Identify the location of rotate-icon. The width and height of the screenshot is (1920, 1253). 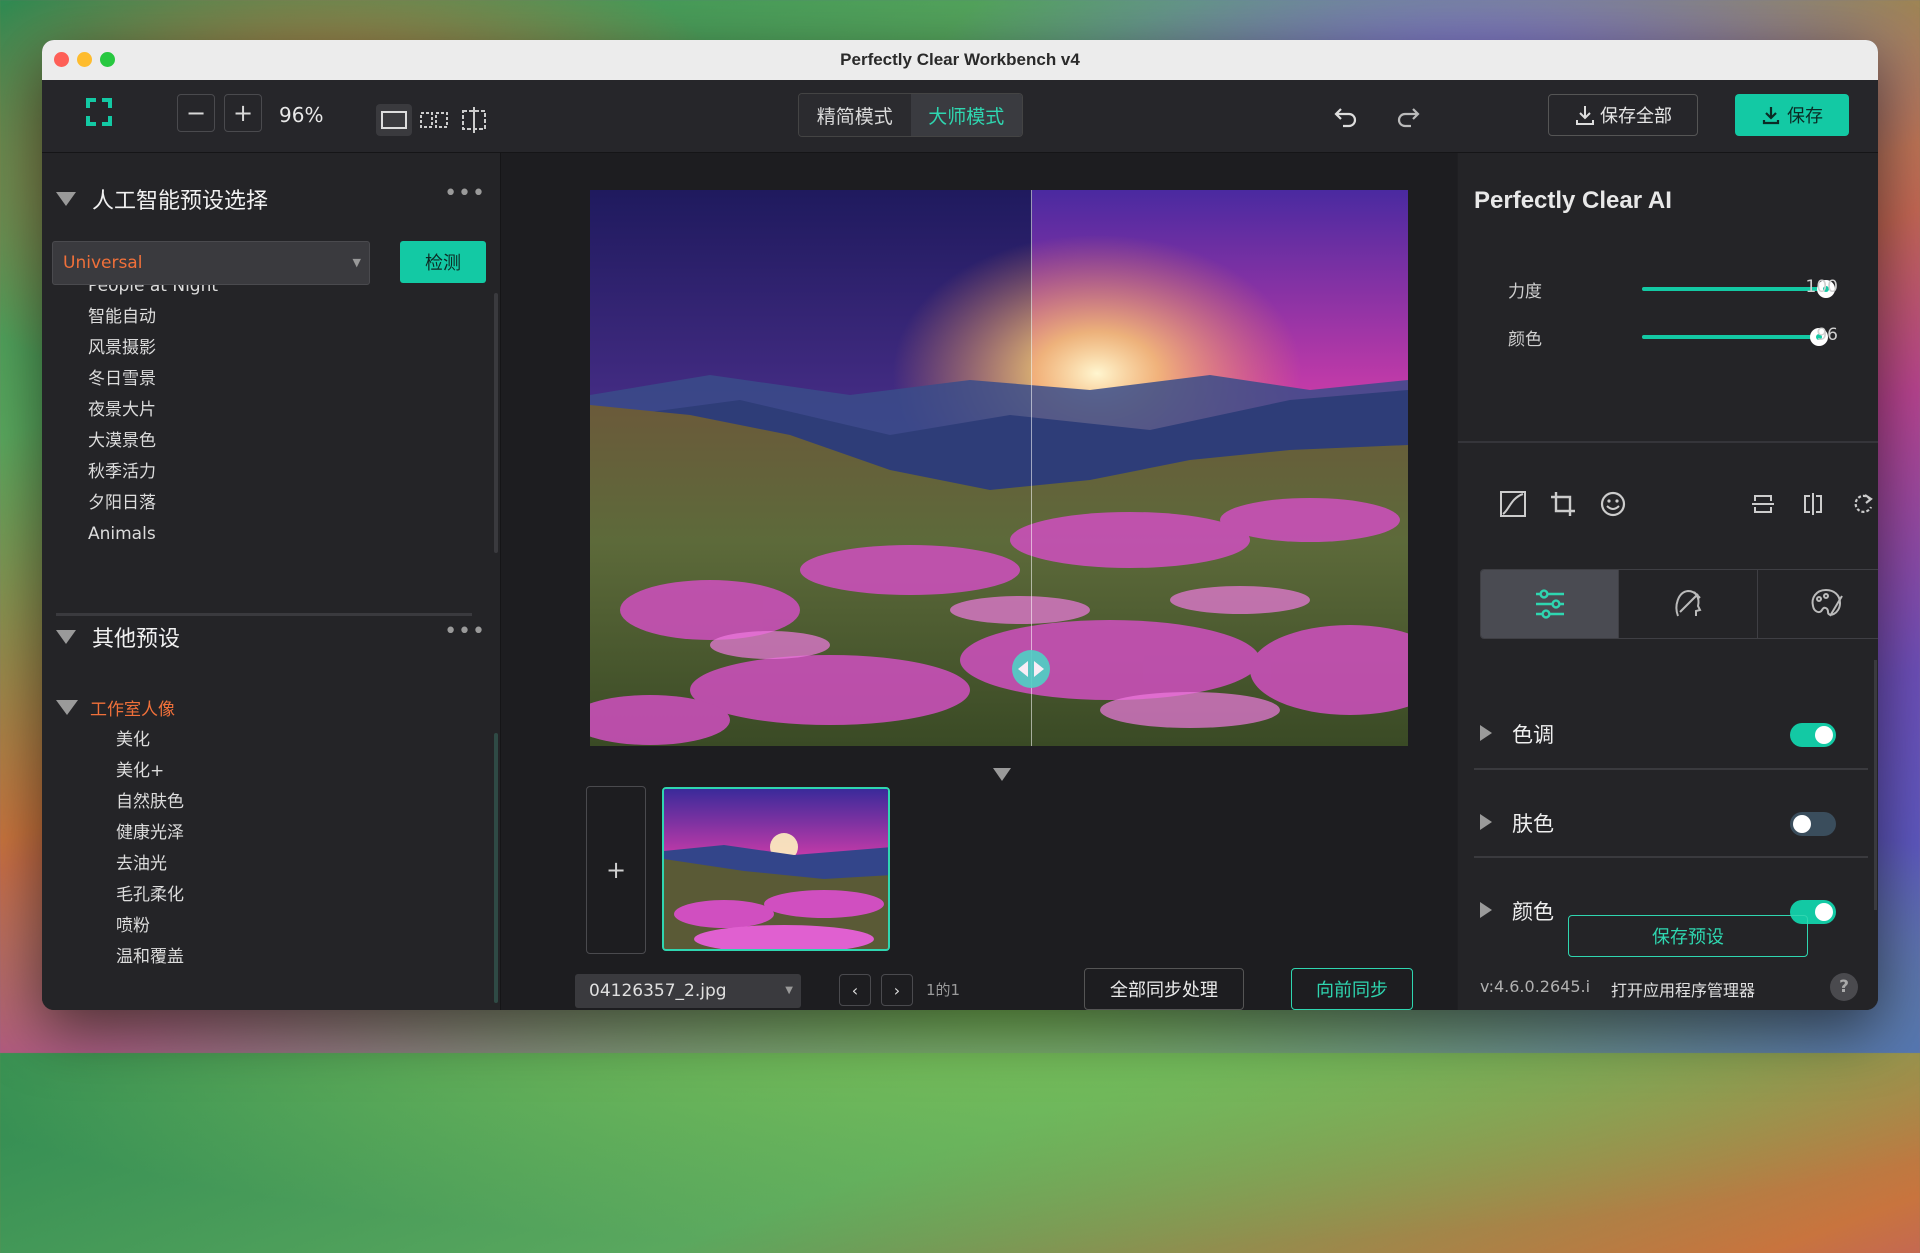
(1863, 503).